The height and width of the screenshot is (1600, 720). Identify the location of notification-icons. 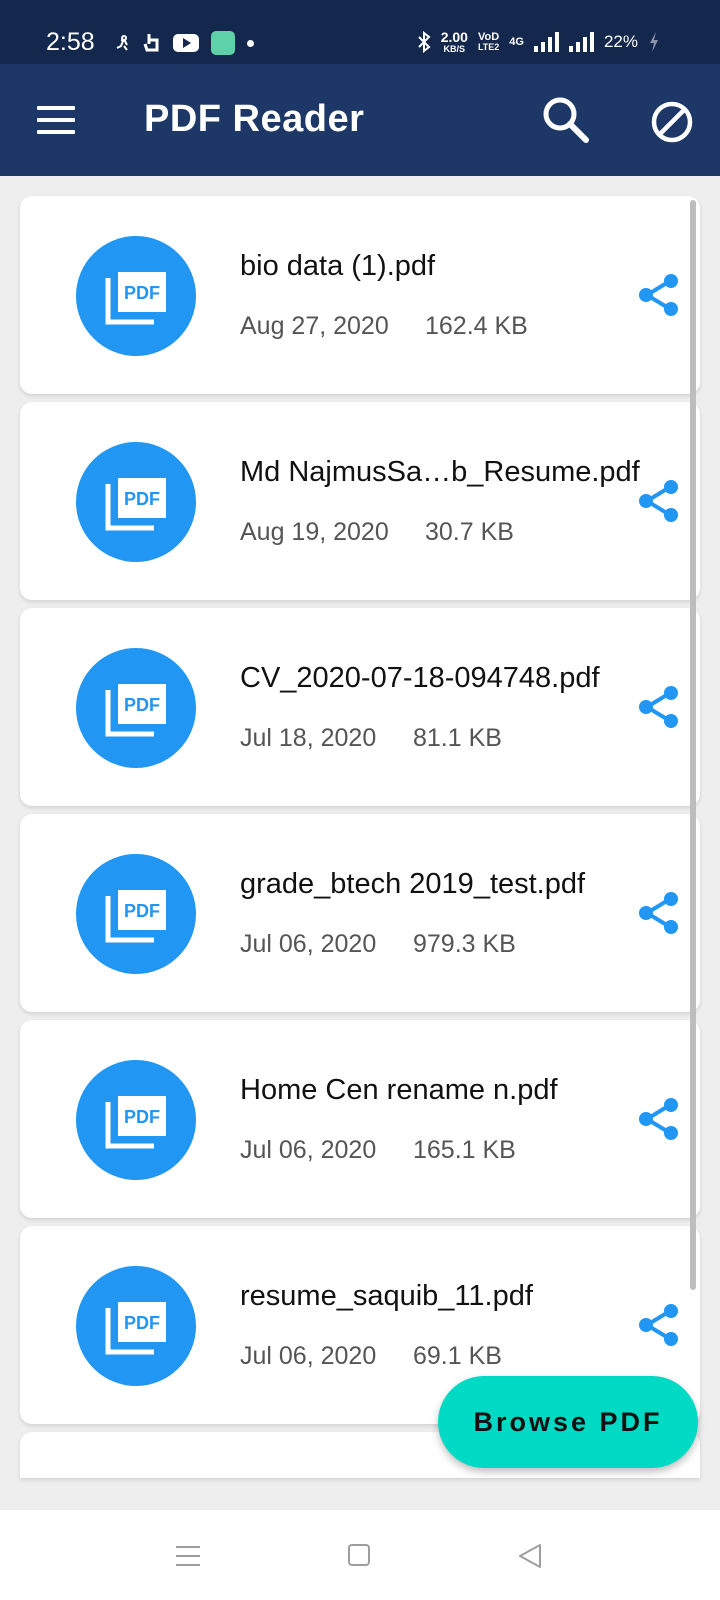
(184, 43).